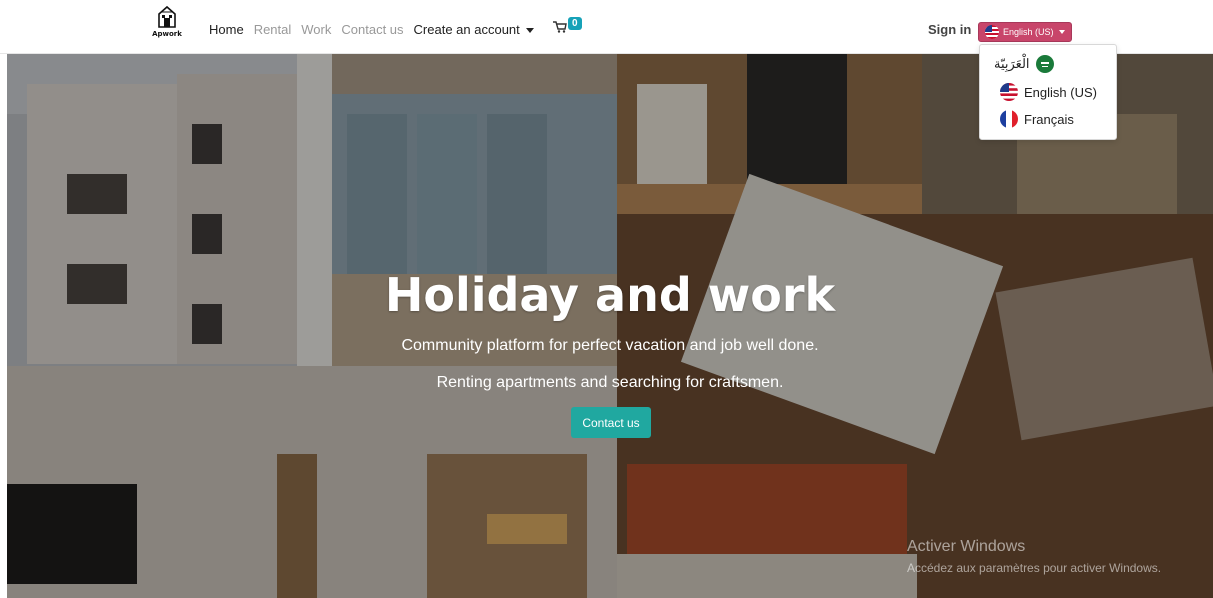 The image size is (1213, 598). I want to click on create-account-label: Create an account, so click(466, 29).